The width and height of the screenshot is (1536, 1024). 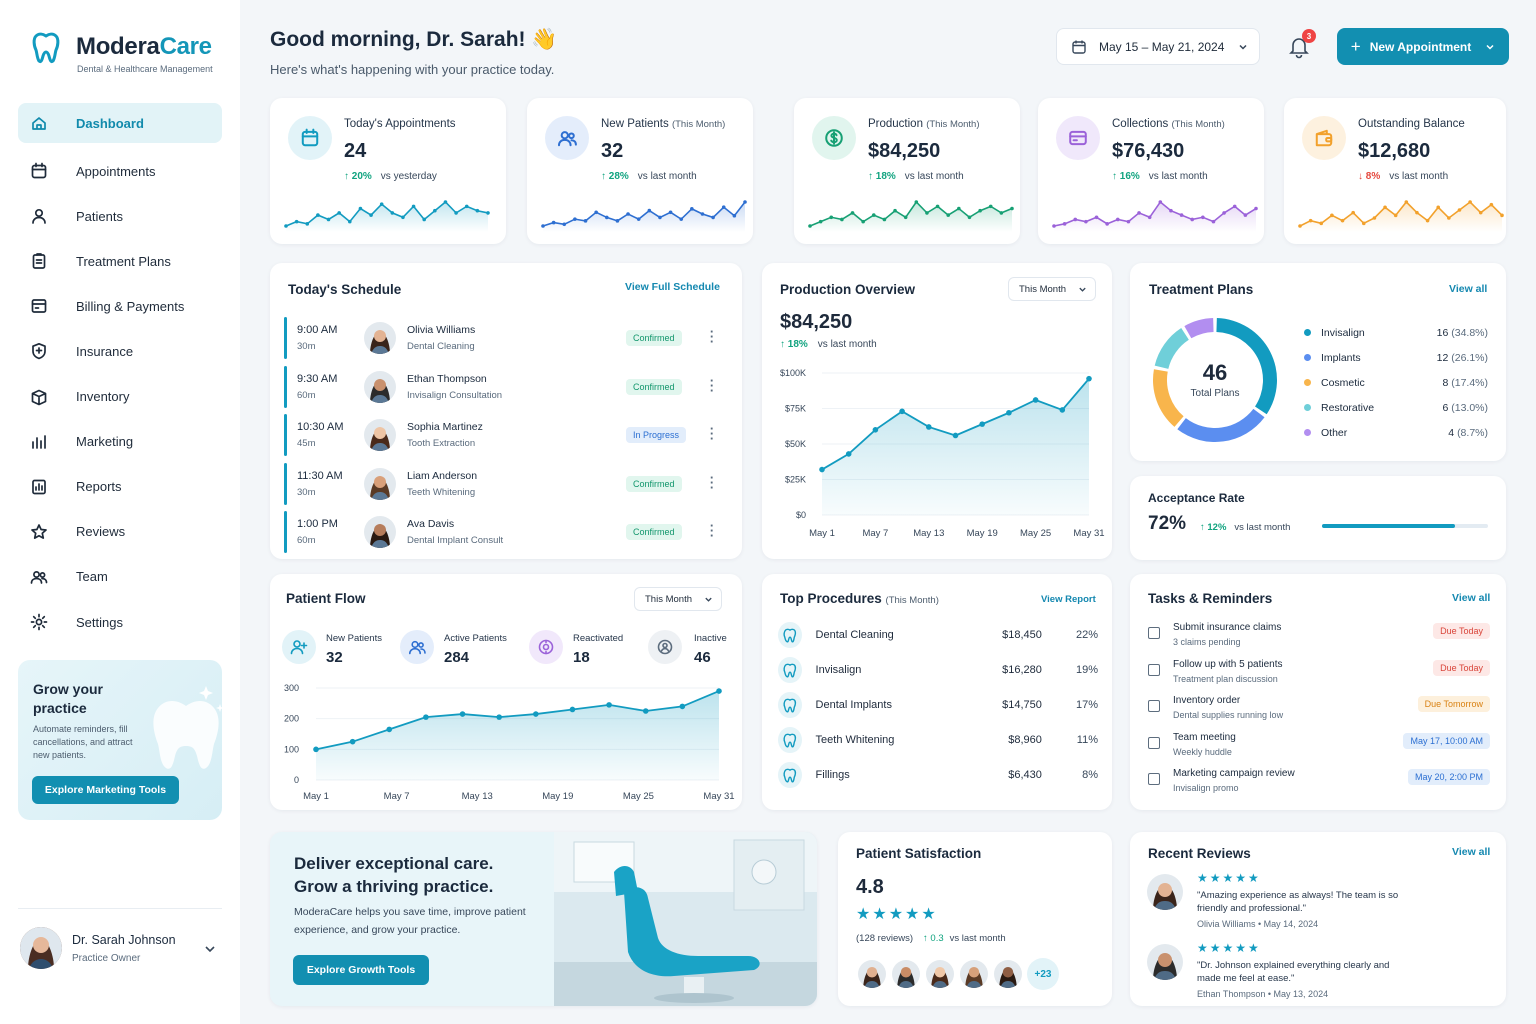 What do you see at coordinates (210, 949) in the screenshot?
I see `chevron-down-icon` at bounding box center [210, 949].